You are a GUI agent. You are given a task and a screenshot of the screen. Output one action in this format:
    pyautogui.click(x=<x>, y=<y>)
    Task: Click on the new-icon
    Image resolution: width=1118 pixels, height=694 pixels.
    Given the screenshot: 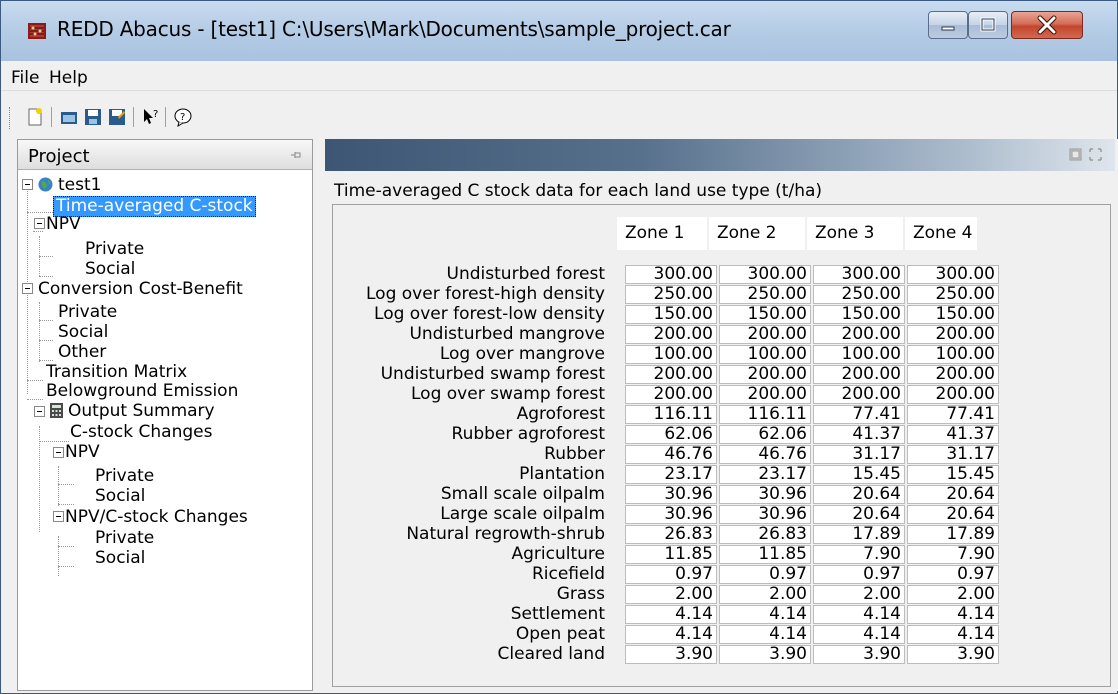 What is the action you would take?
    pyautogui.click(x=35, y=117)
    